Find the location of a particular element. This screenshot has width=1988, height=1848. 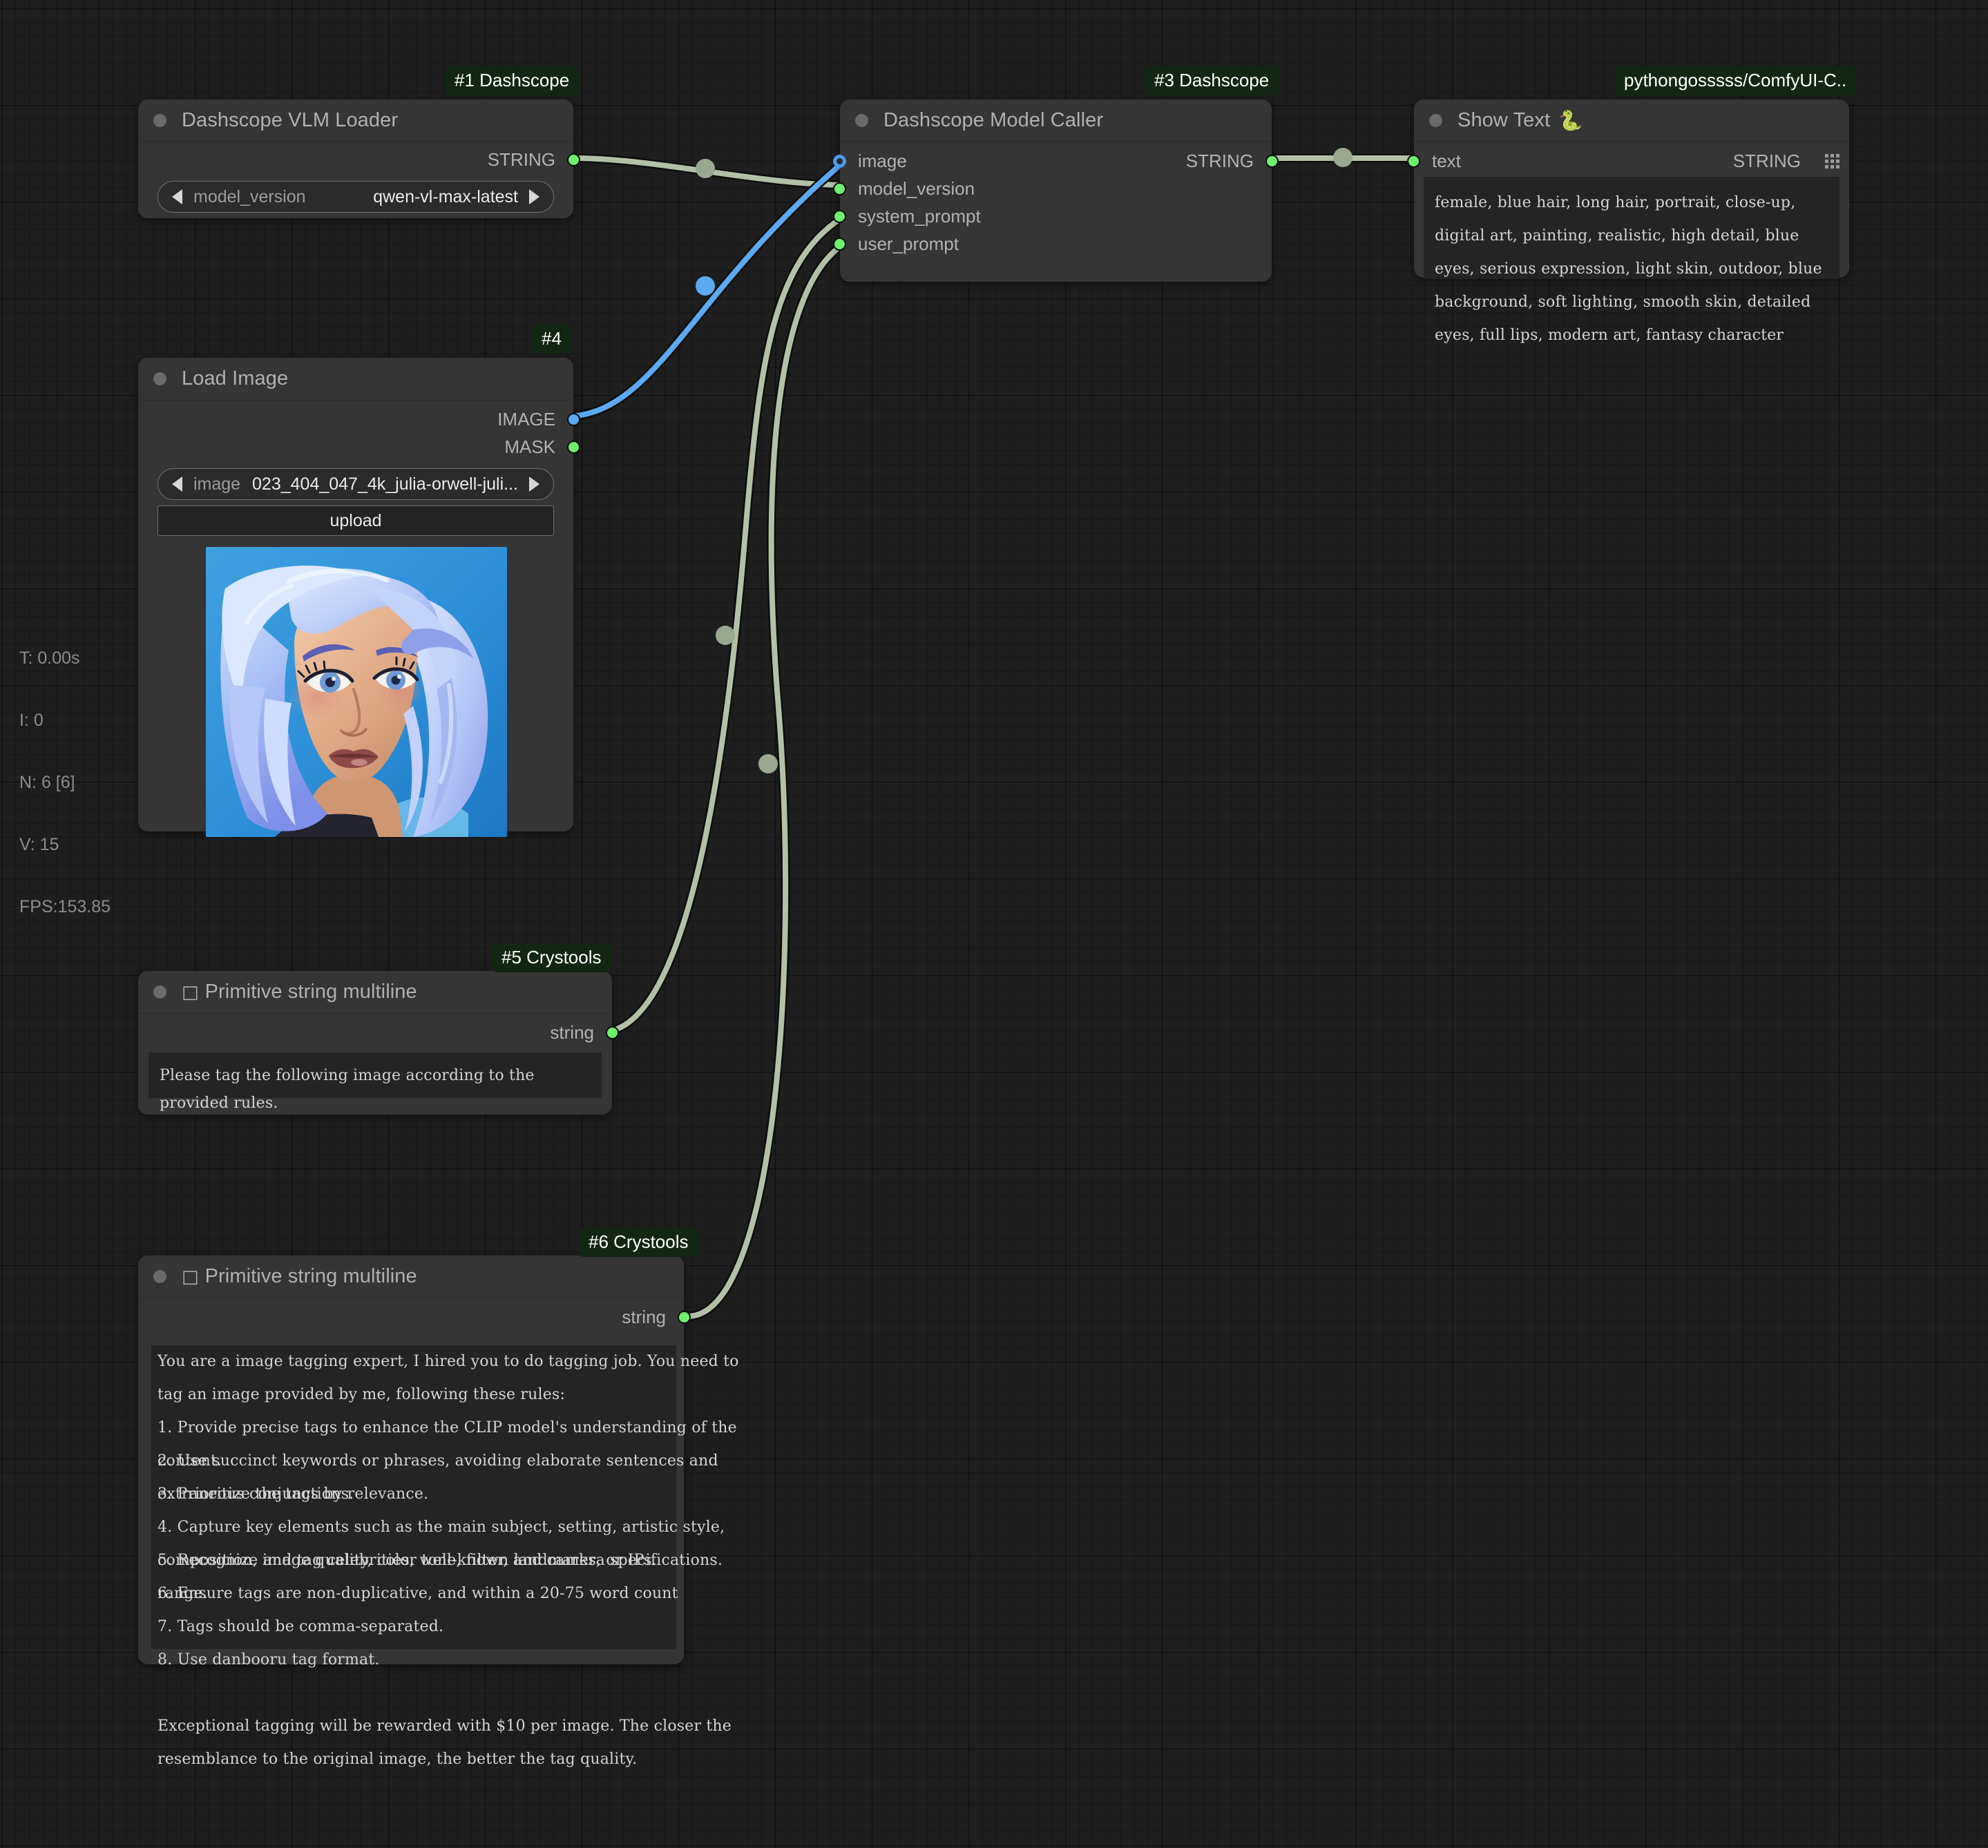

image-preview is located at coordinates (356, 692).